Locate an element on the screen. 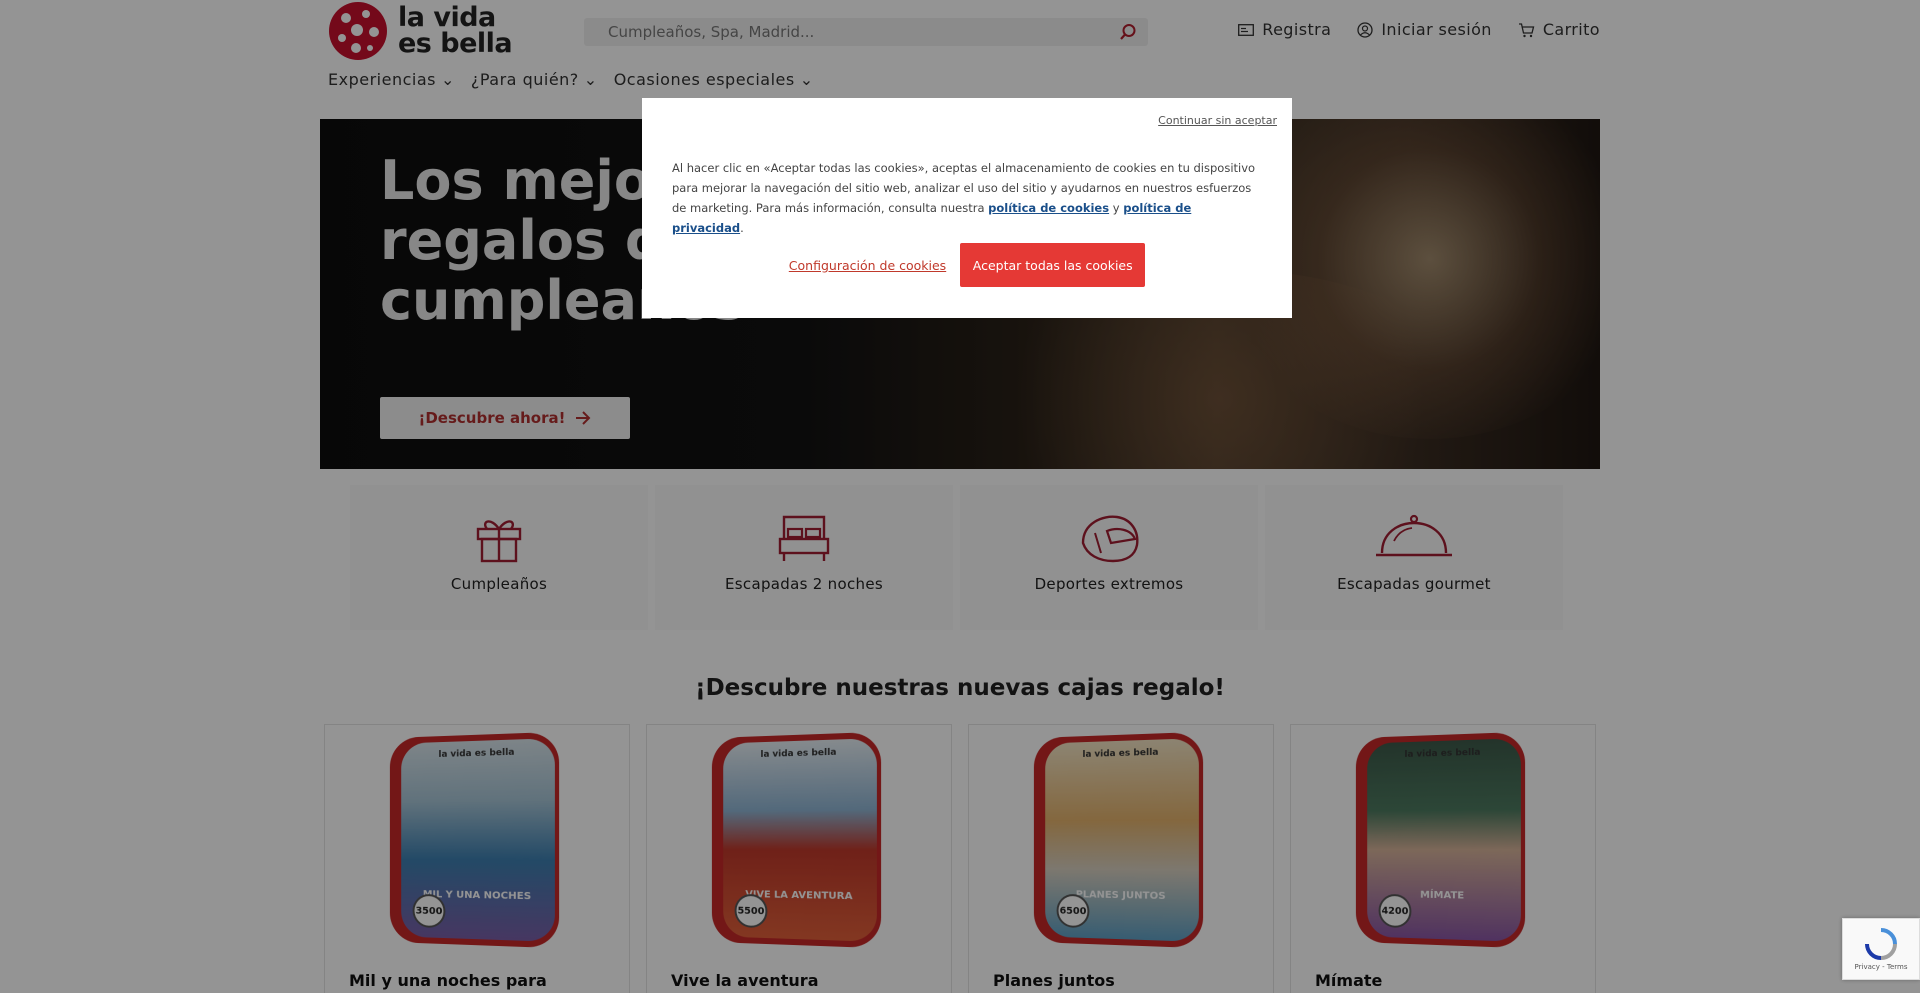 The image size is (1920, 993). recaptcha-badge: Privacy - Terms is located at coordinates (1881, 949).